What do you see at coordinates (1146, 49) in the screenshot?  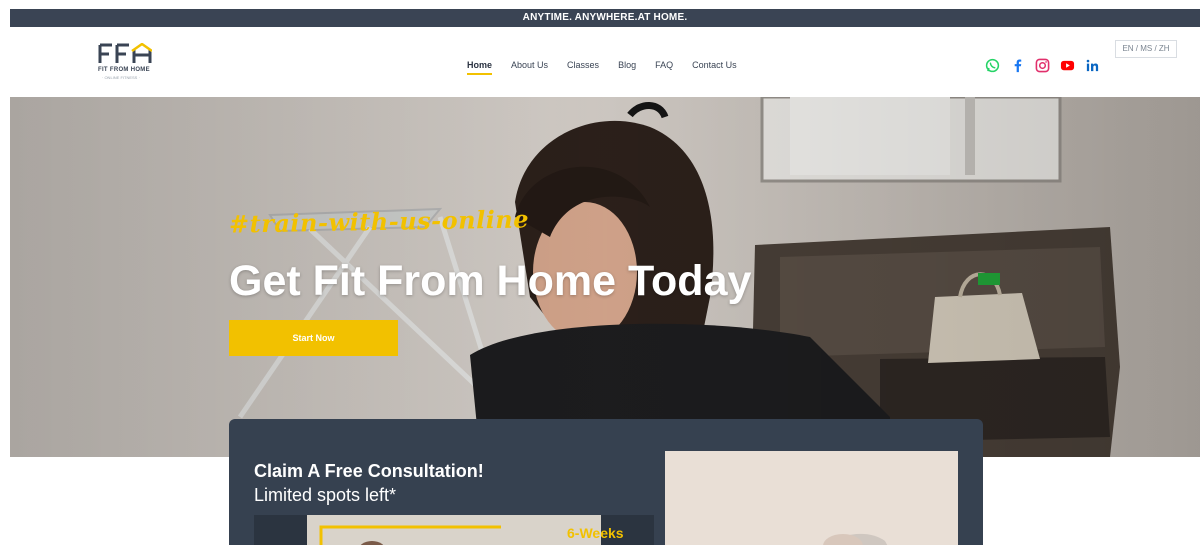 I see `language-switcher: EN / MS / ZH` at bounding box center [1146, 49].